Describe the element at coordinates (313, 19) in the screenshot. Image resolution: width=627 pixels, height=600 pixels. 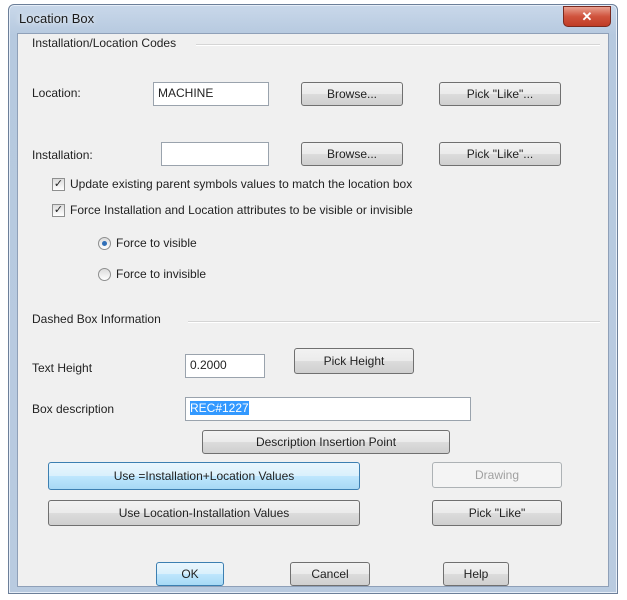
I see `title-bar: Location Box ✕` at that location.